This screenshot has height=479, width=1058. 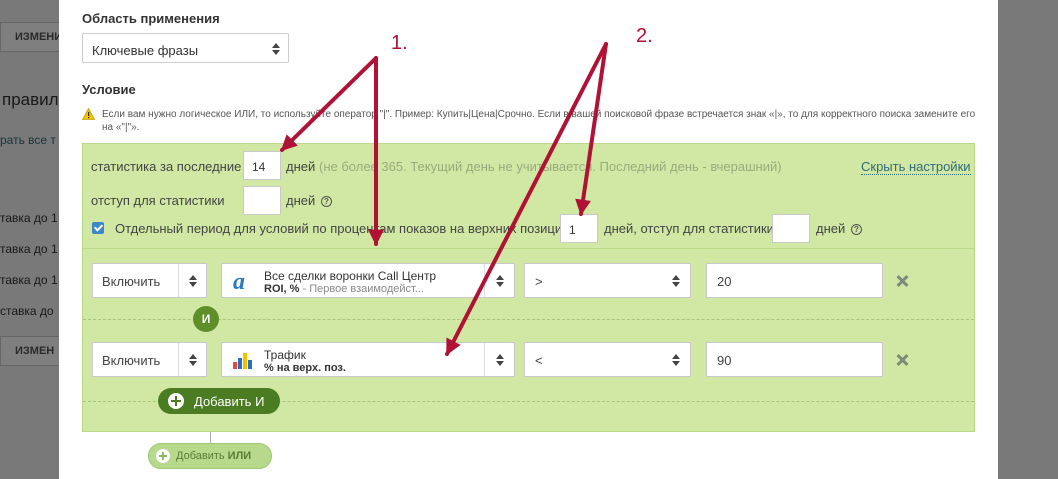 I want to click on annotation-label-1: 1., so click(x=399, y=43).